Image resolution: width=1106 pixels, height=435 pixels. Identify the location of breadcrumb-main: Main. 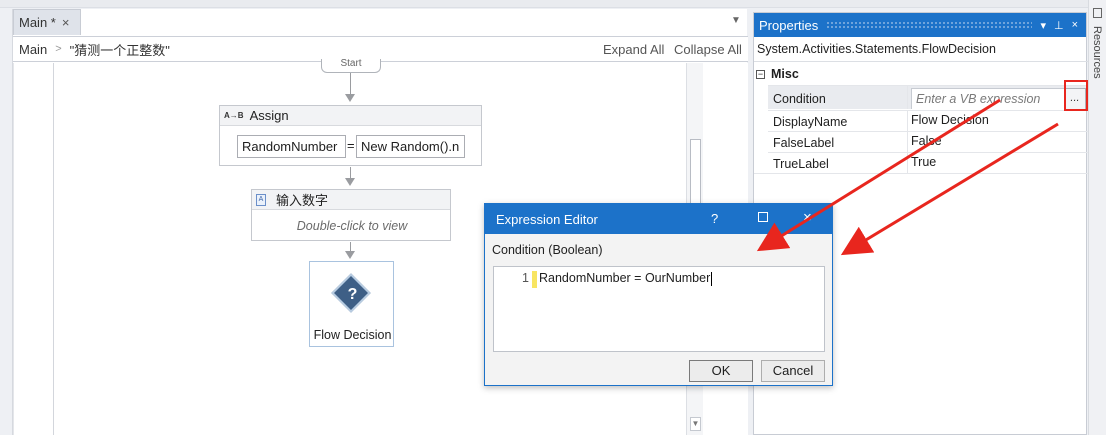
(33, 49).